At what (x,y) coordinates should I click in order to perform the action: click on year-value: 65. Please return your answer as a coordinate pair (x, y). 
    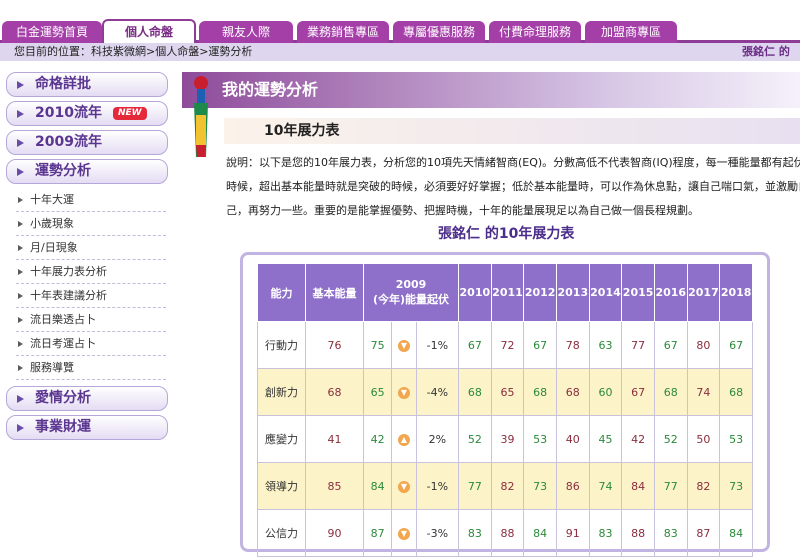
    Looking at the image, I should click on (507, 392).